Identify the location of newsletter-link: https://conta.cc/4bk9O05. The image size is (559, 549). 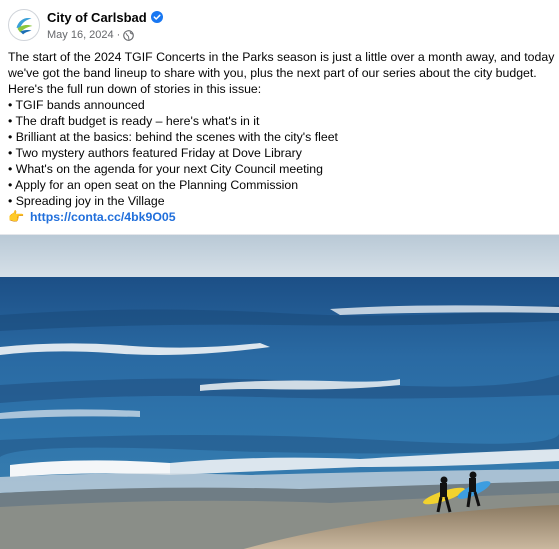
(103, 217).